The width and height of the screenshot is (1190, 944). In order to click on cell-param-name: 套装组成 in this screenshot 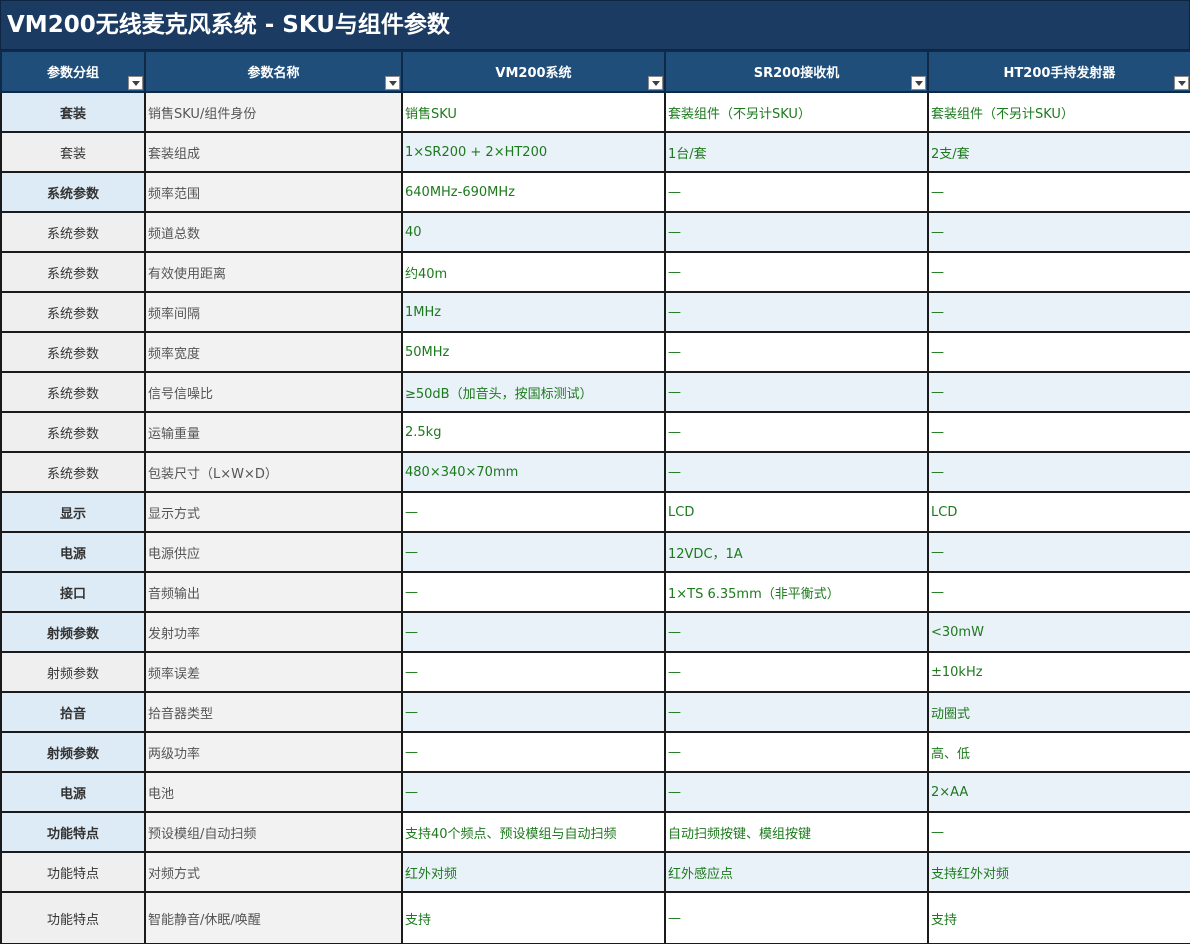, I will do `click(273, 152)`.